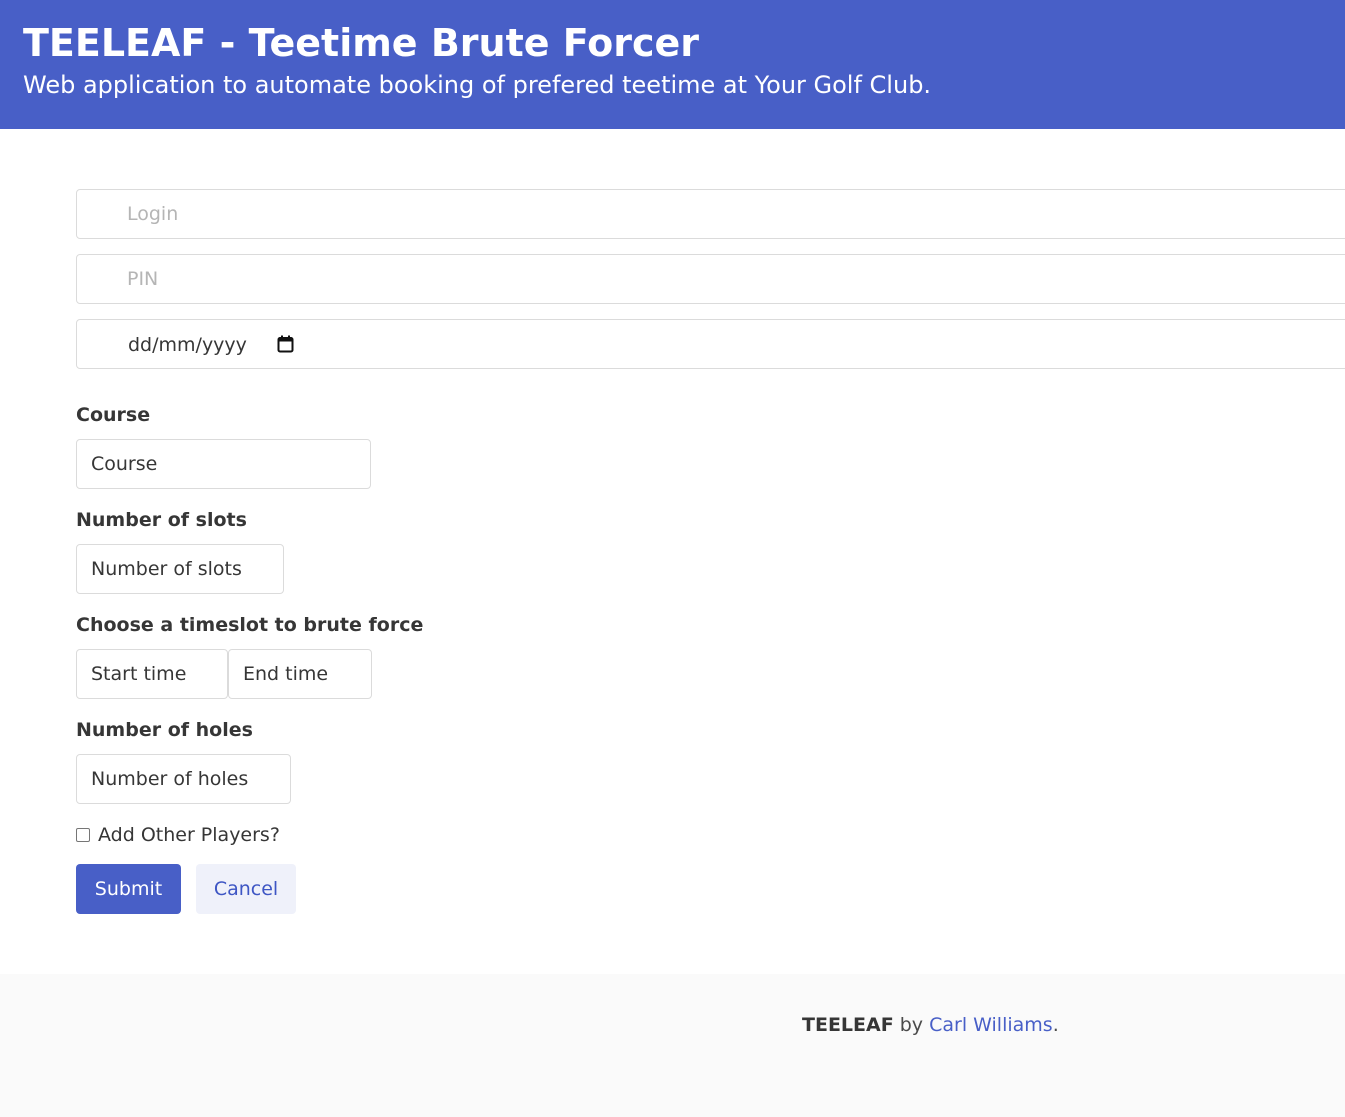  I want to click on calendar-icon, so click(285, 344).